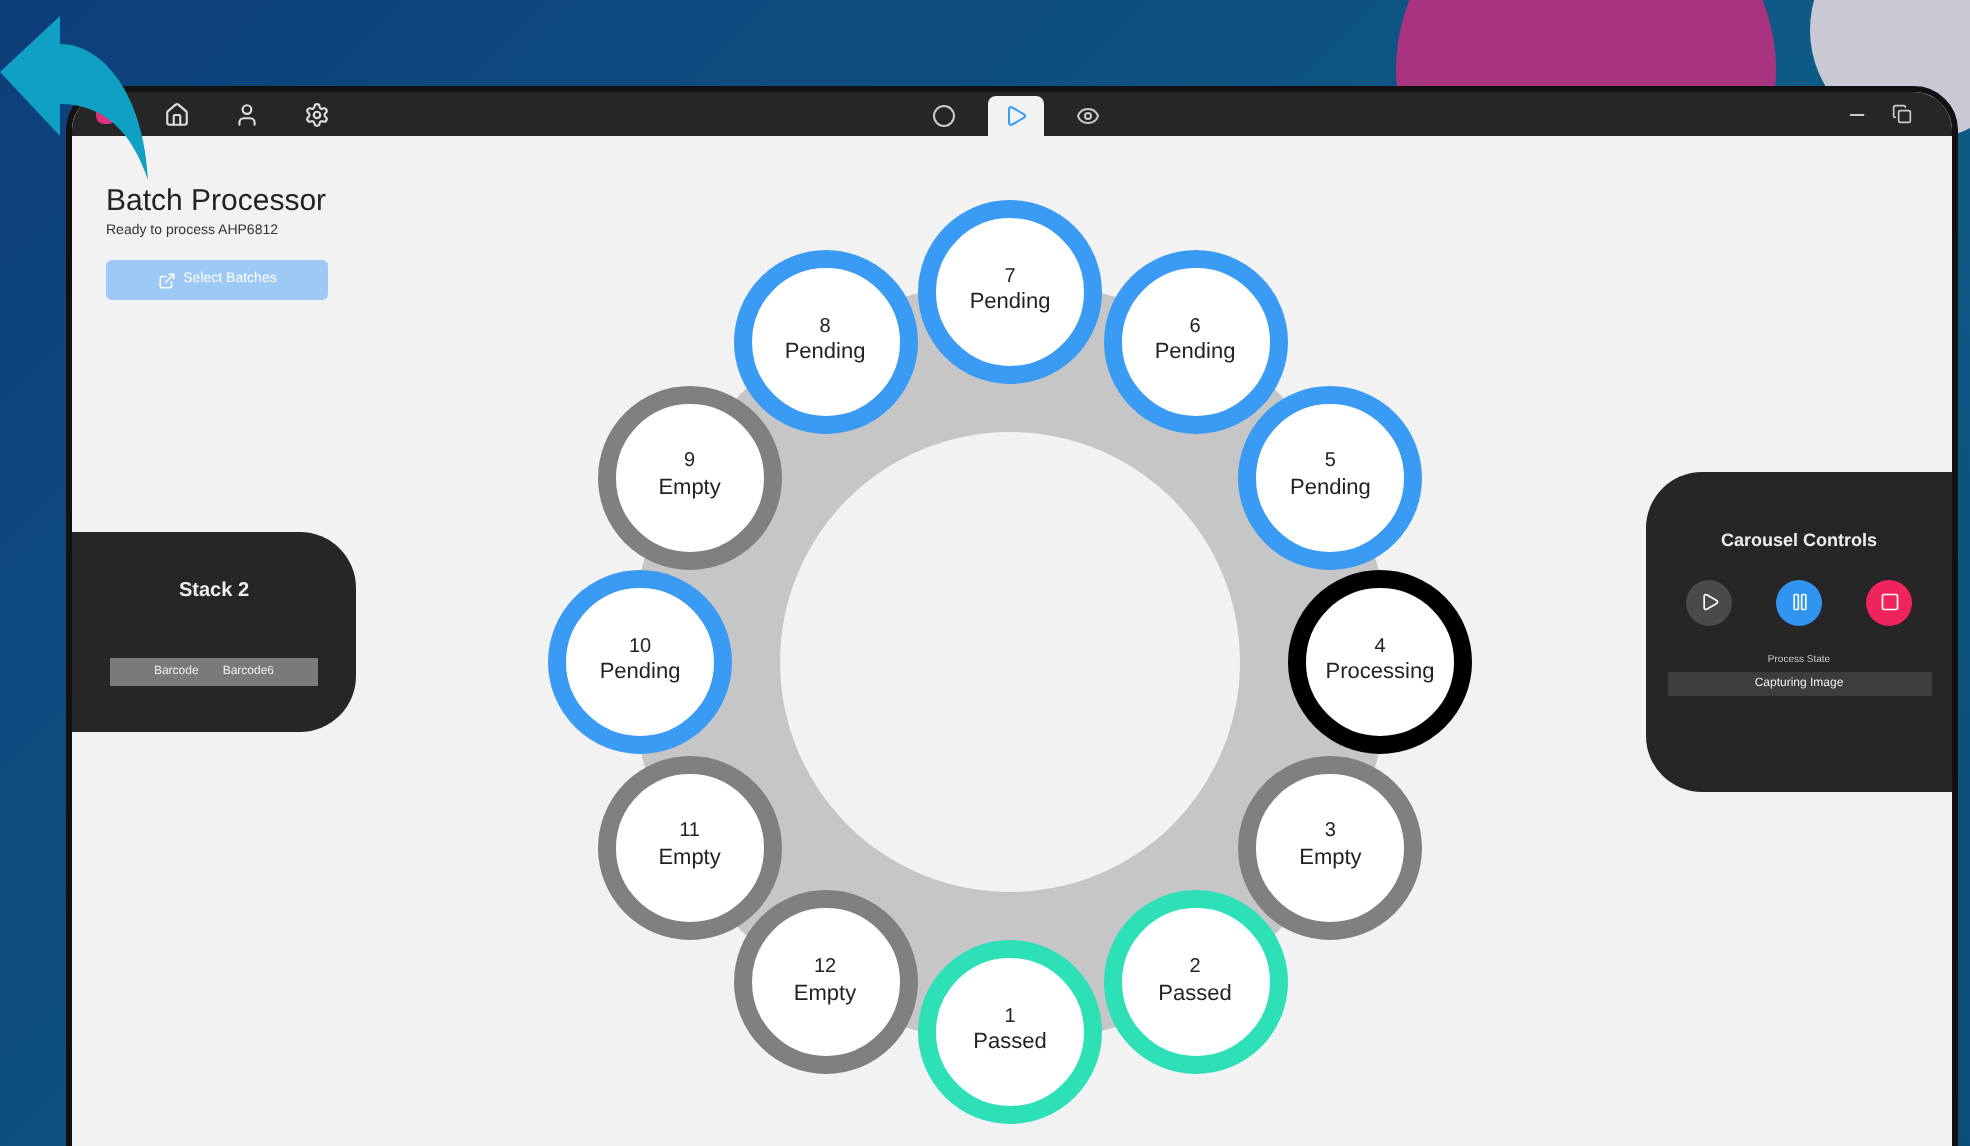  Describe the element at coordinates (689, 833) in the screenshot. I see `slot-number: 11` at that location.